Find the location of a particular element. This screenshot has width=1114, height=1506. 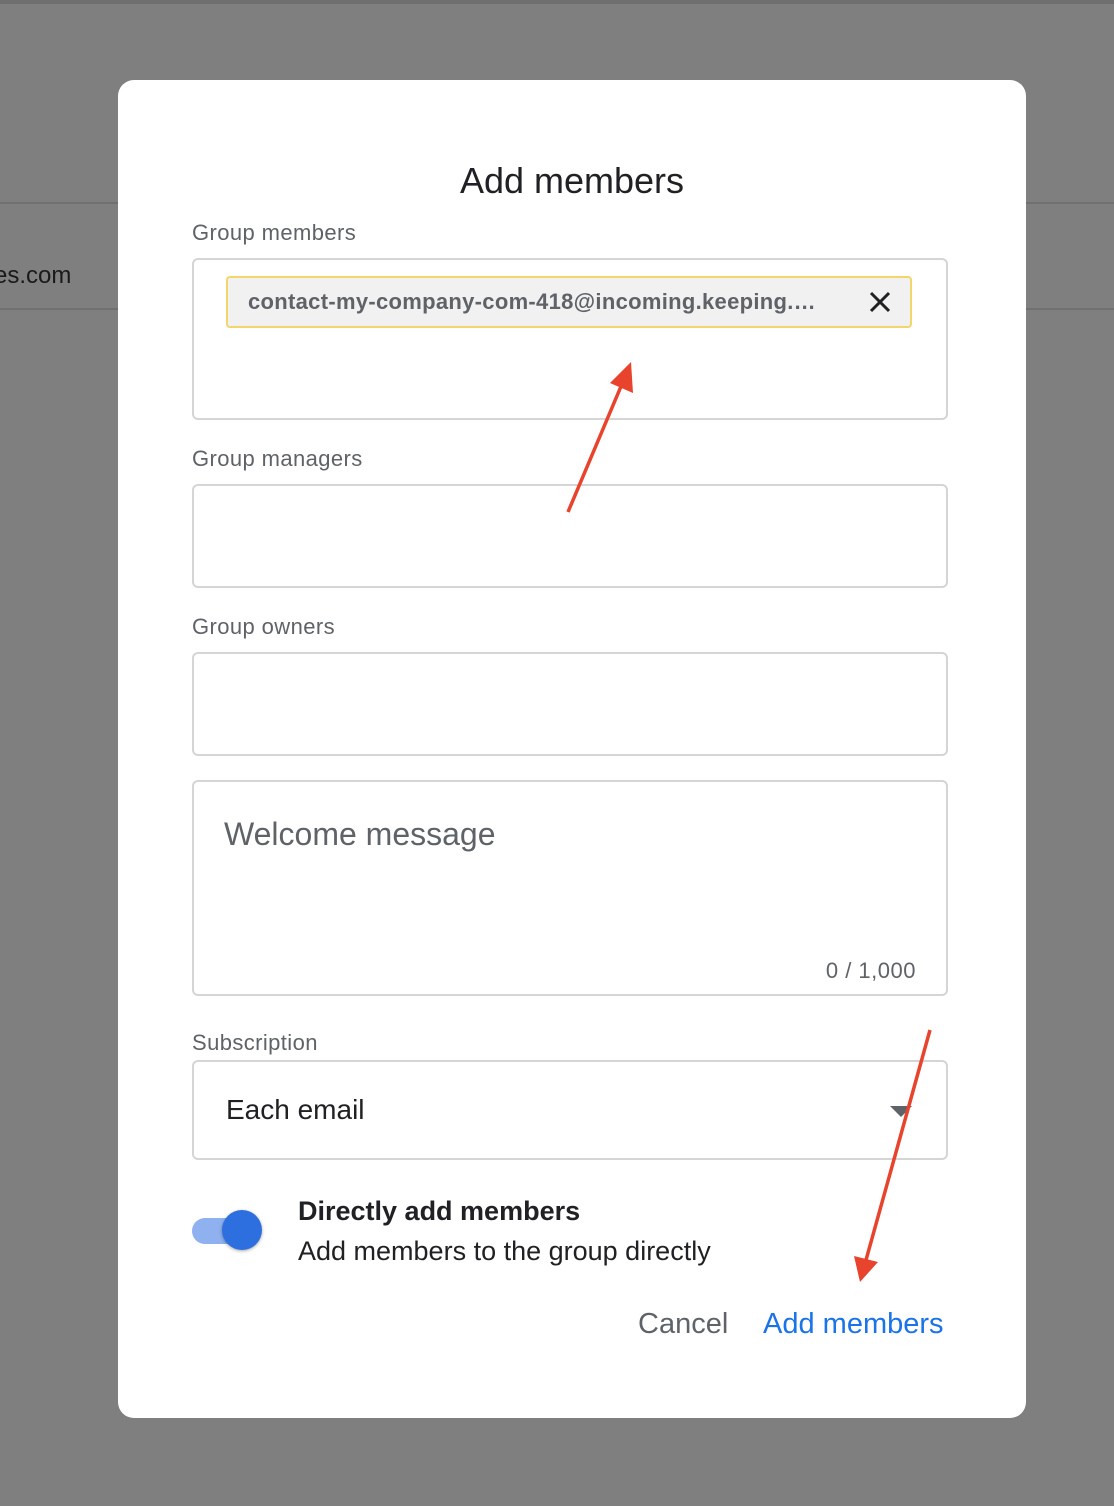

group-owners-input is located at coordinates (570, 704).